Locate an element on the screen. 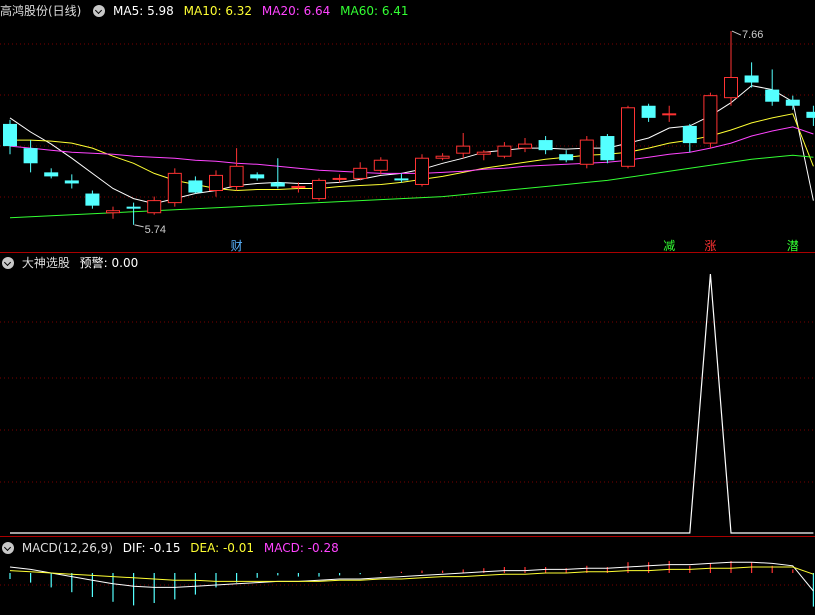 This screenshot has height=615, width=815. signal-marker: 涨 is located at coordinates (710, 245).